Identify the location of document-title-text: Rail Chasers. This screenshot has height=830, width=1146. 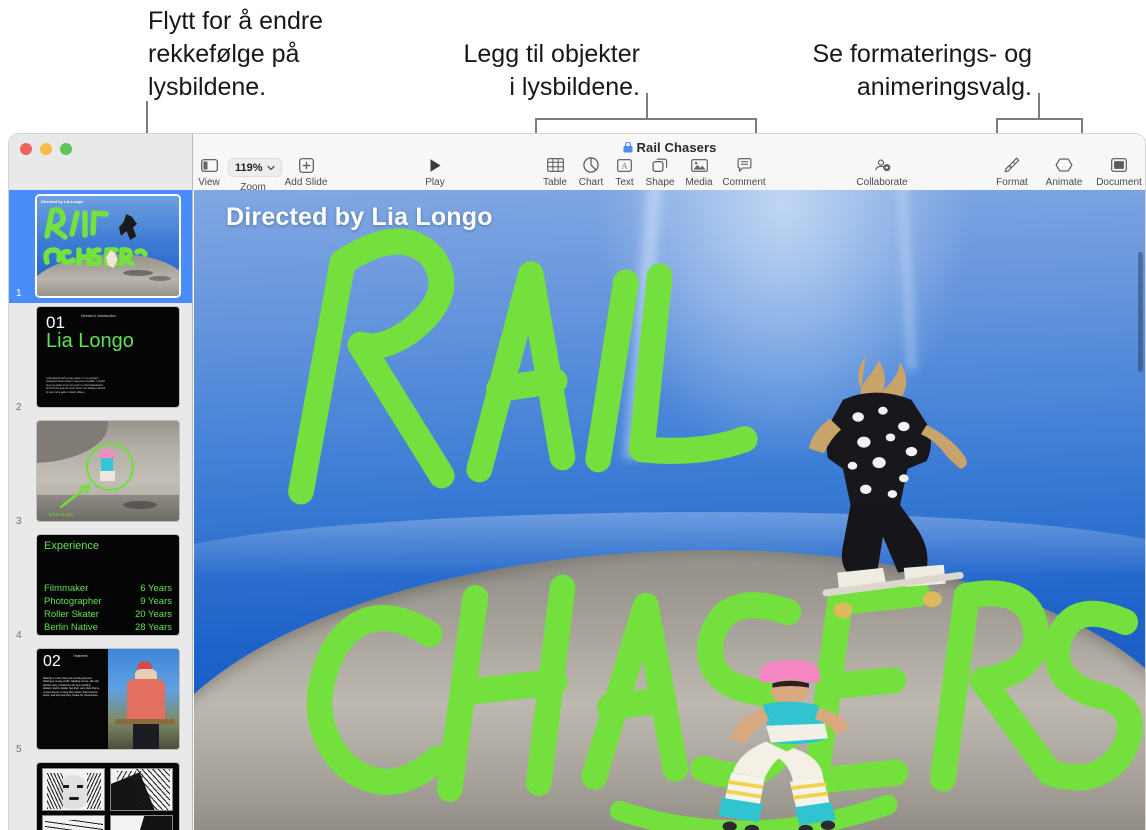
(676, 147).